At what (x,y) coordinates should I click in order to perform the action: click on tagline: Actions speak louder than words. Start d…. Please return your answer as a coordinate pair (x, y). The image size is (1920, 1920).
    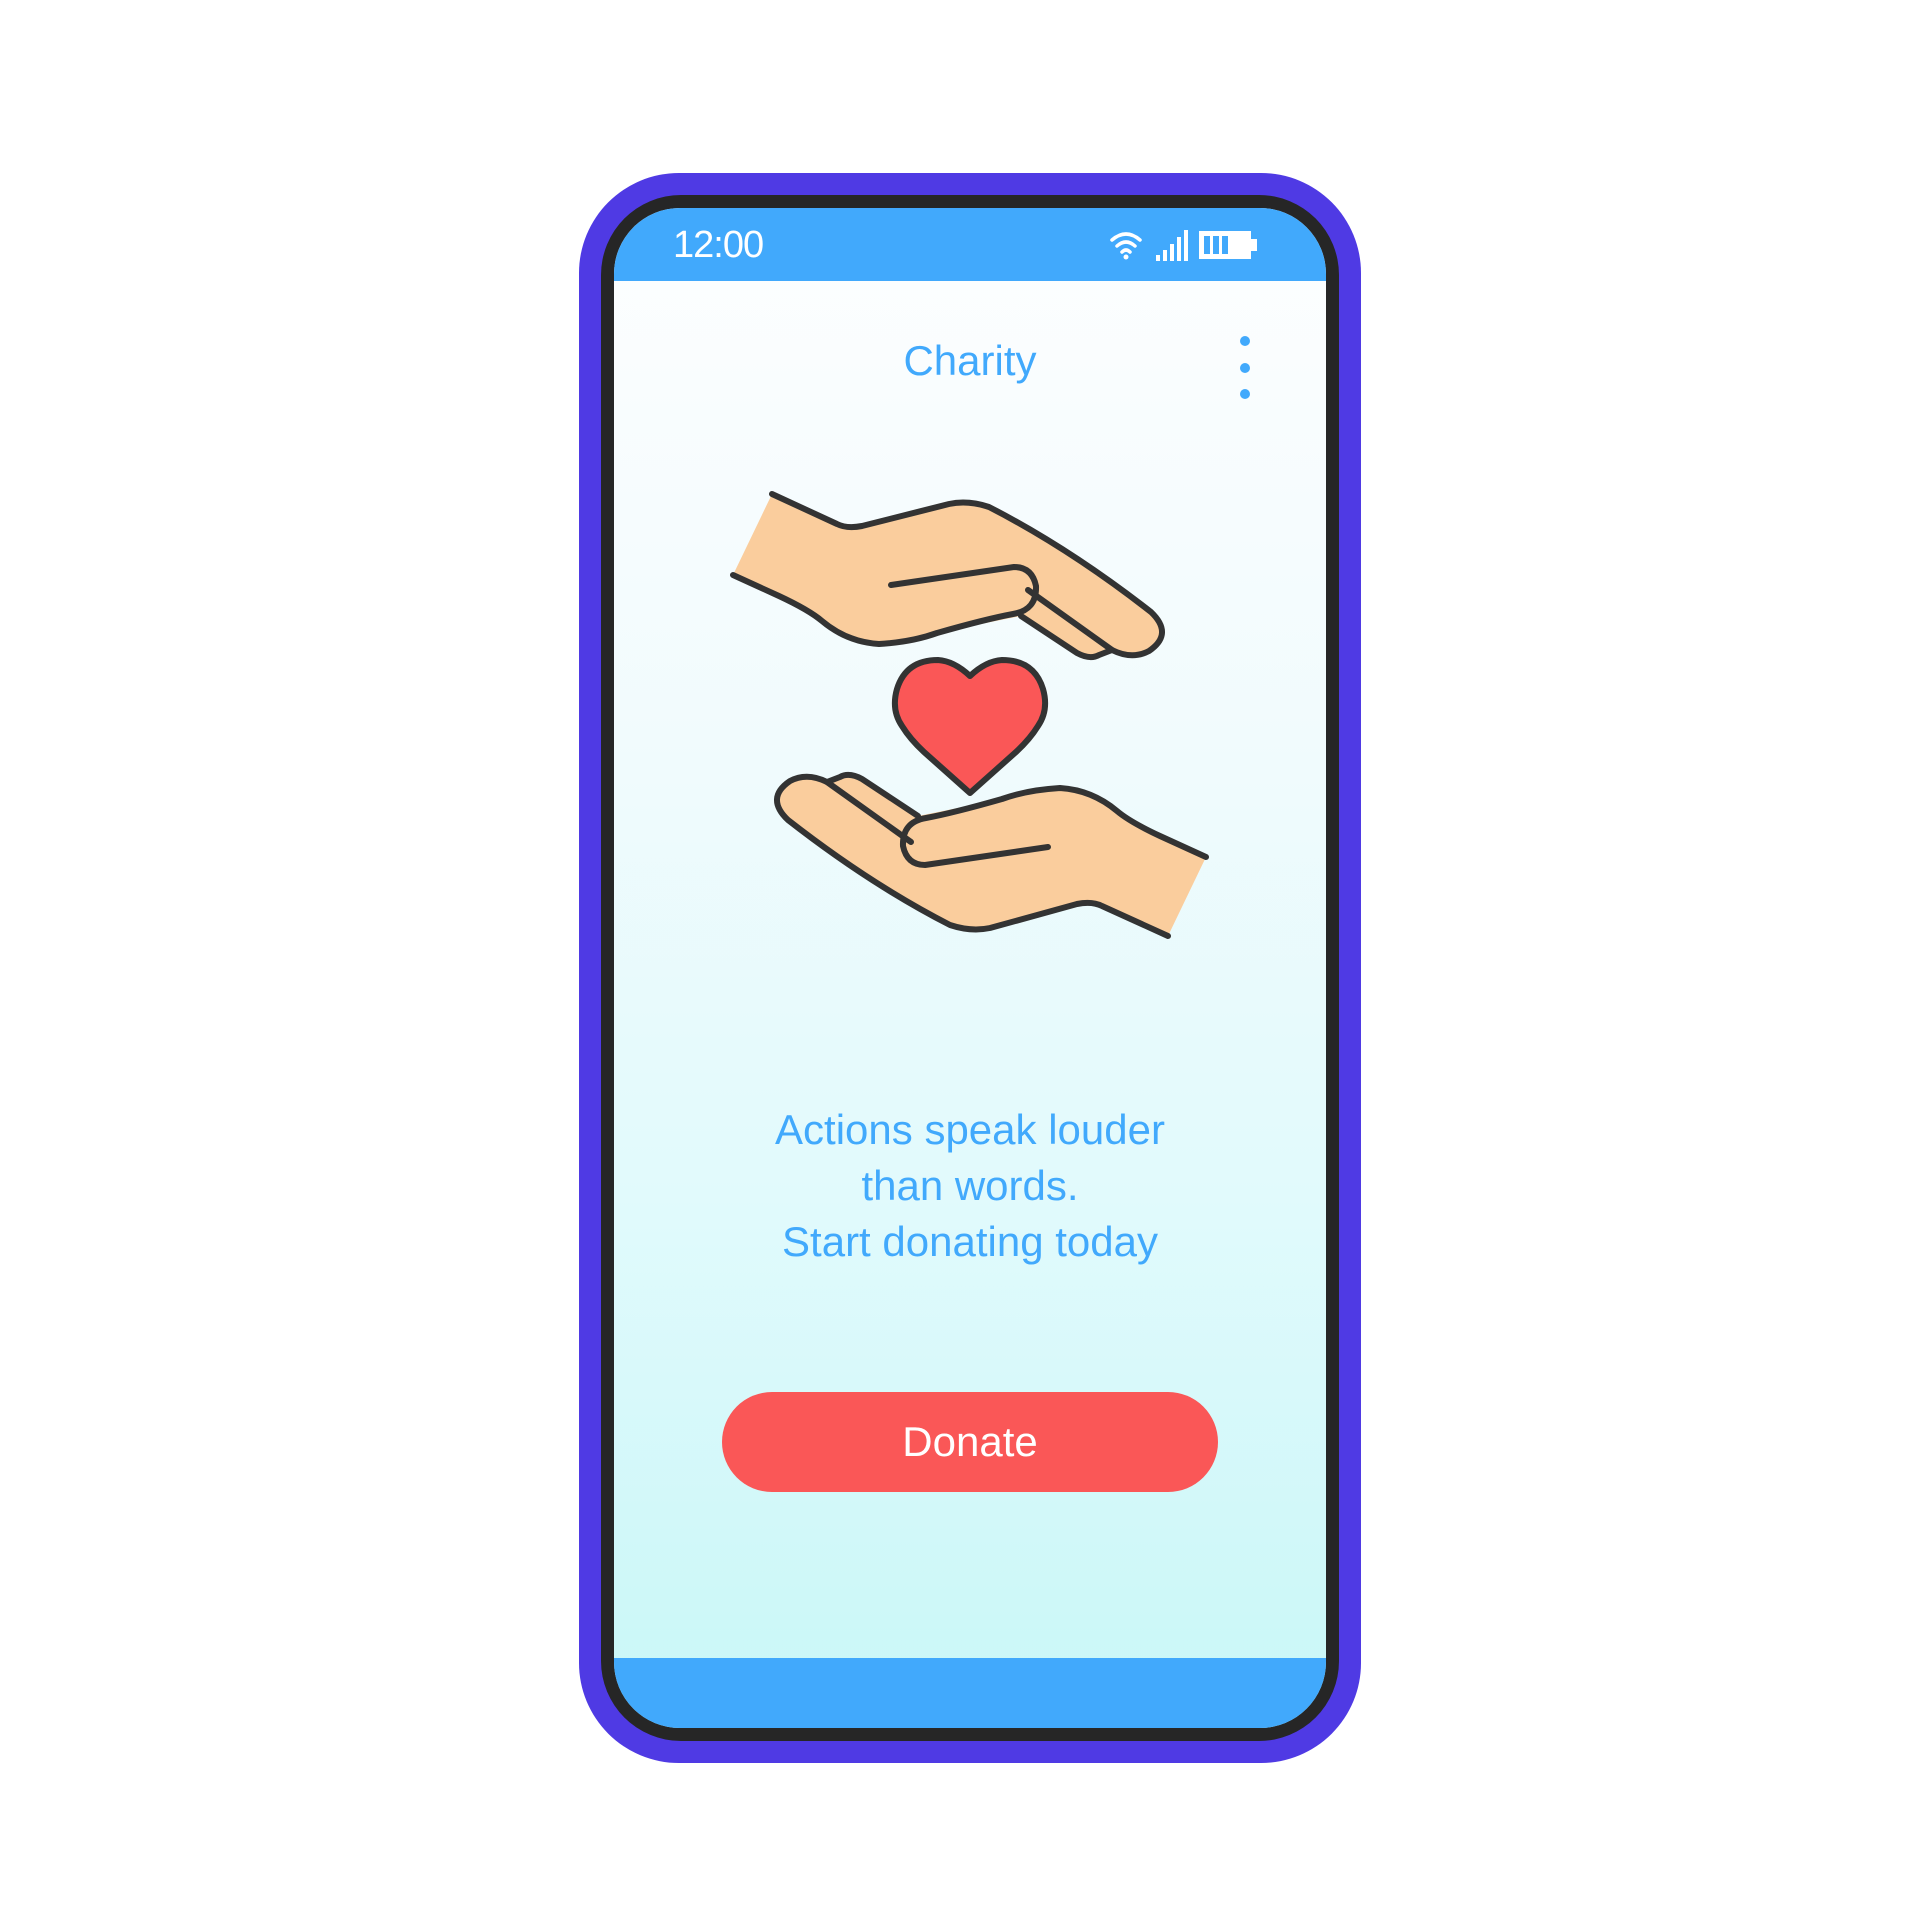
    Looking at the image, I should click on (970, 1186).